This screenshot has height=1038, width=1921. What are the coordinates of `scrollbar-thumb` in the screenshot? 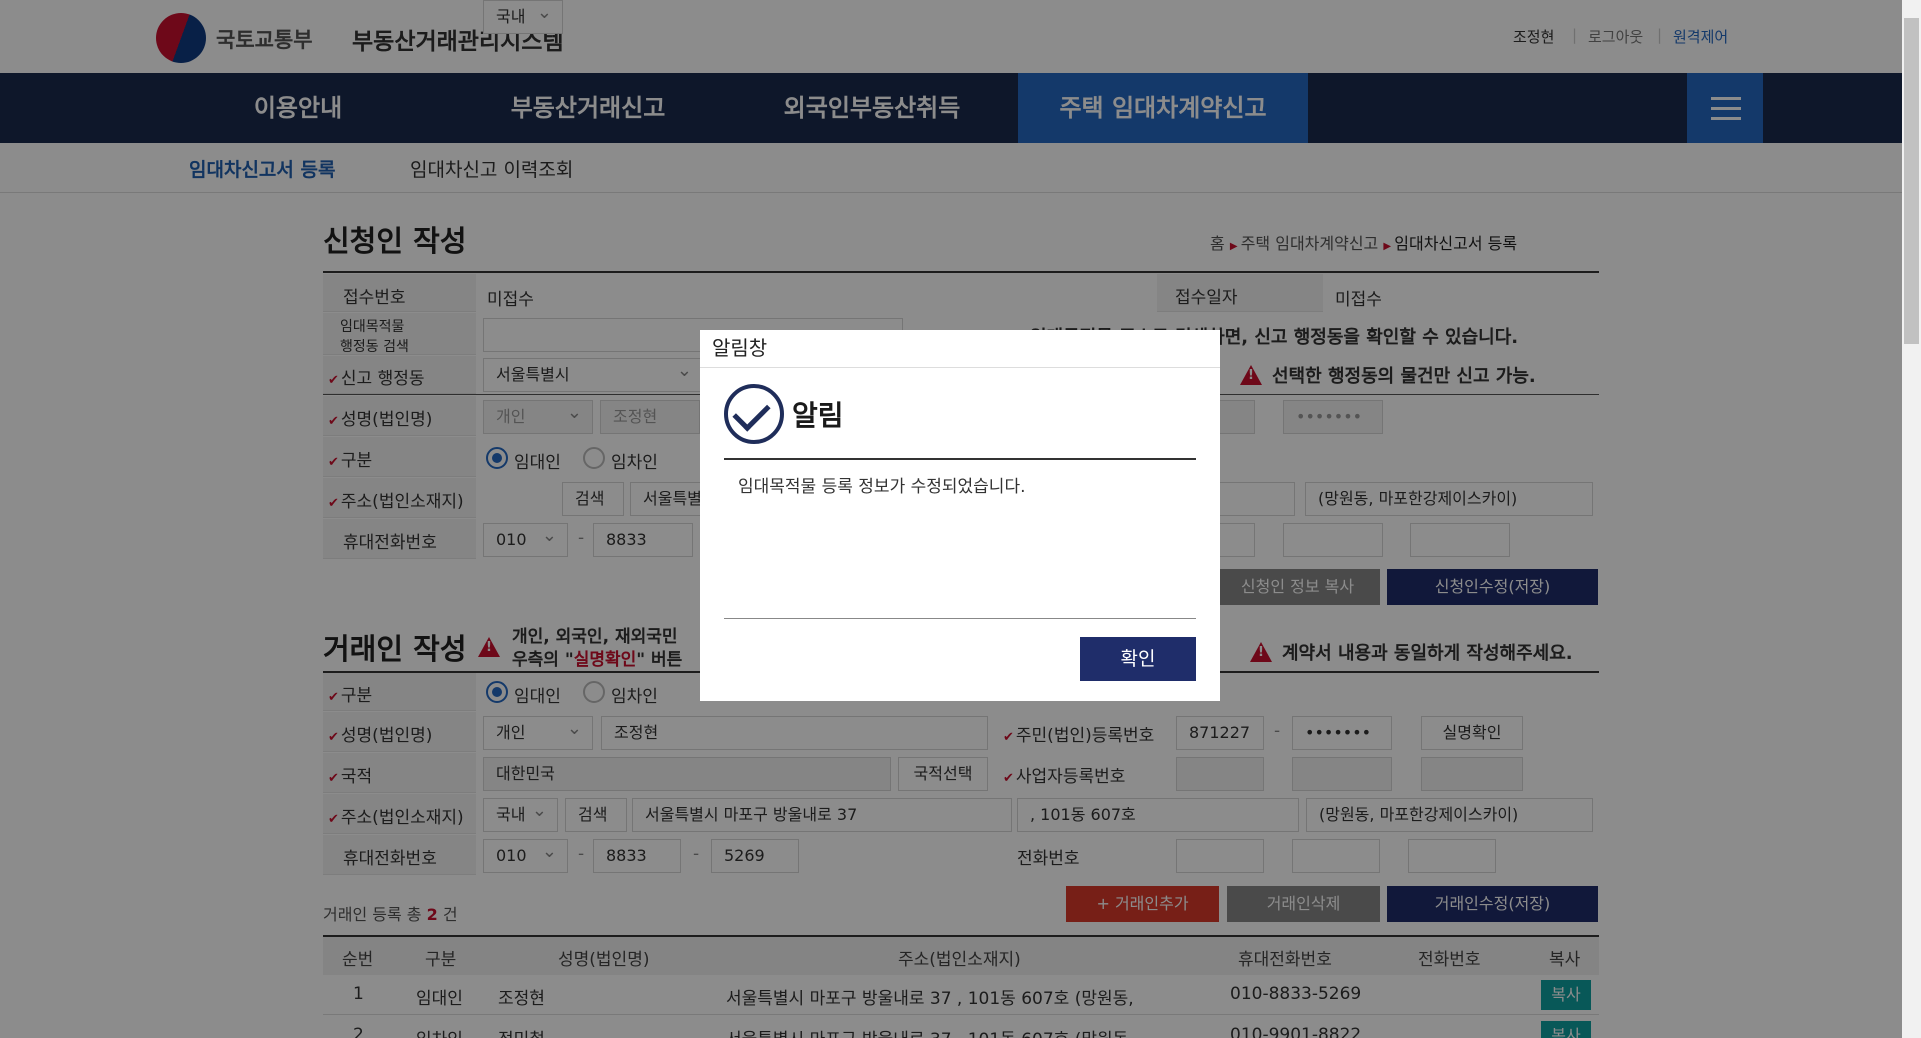 It's located at (1911, 181).